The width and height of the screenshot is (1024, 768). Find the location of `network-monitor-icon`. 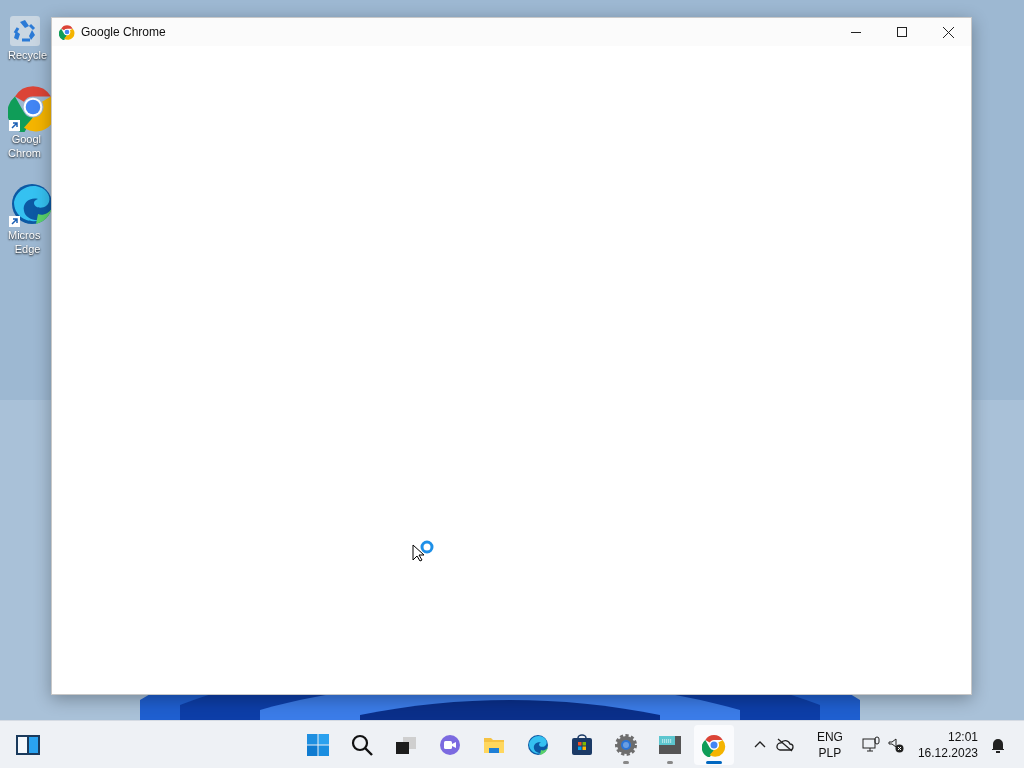

network-monitor-icon is located at coordinates (870, 744).